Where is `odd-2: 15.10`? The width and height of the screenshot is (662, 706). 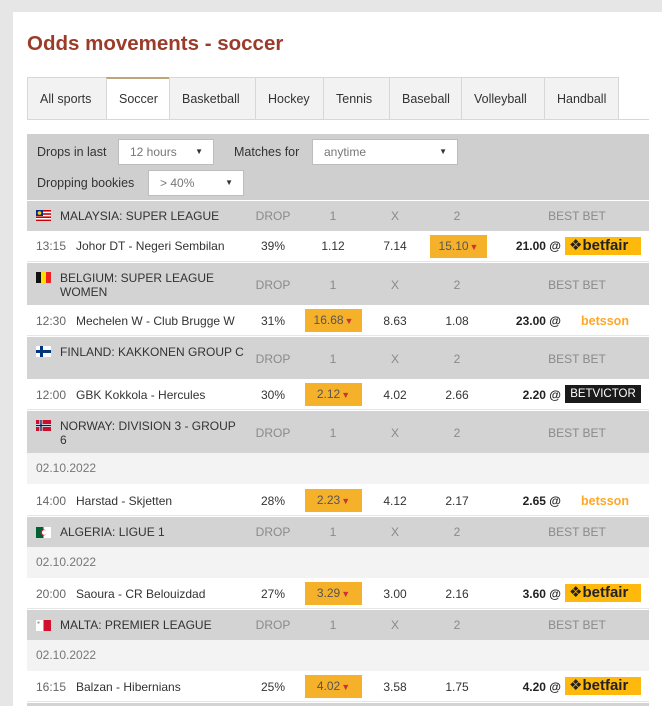
odd-2: 15.10 is located at coordinates (453, 246).